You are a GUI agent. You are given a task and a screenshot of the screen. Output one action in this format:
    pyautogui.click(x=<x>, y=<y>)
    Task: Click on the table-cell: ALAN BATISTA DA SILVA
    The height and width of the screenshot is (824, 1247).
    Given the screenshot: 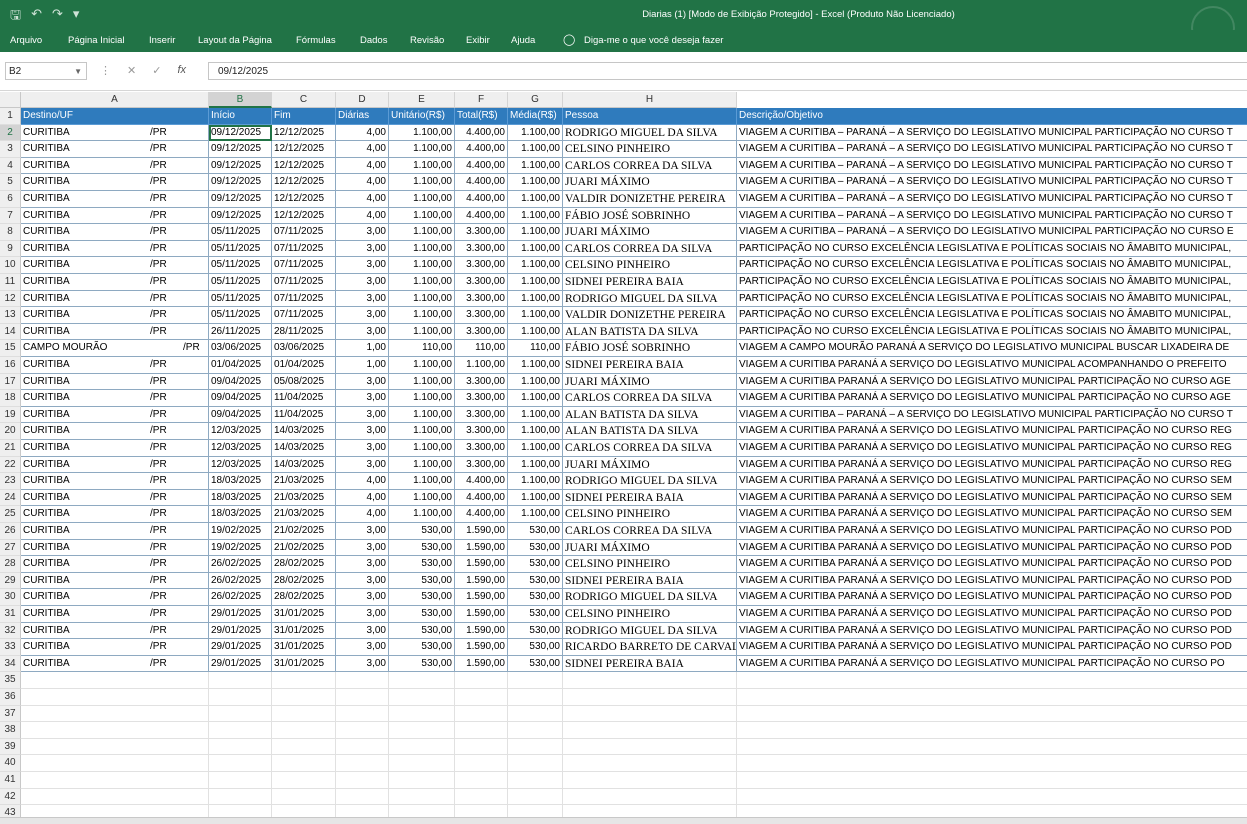 What is the action you would take?
    pyautogui.click(x=650, y=431)
    